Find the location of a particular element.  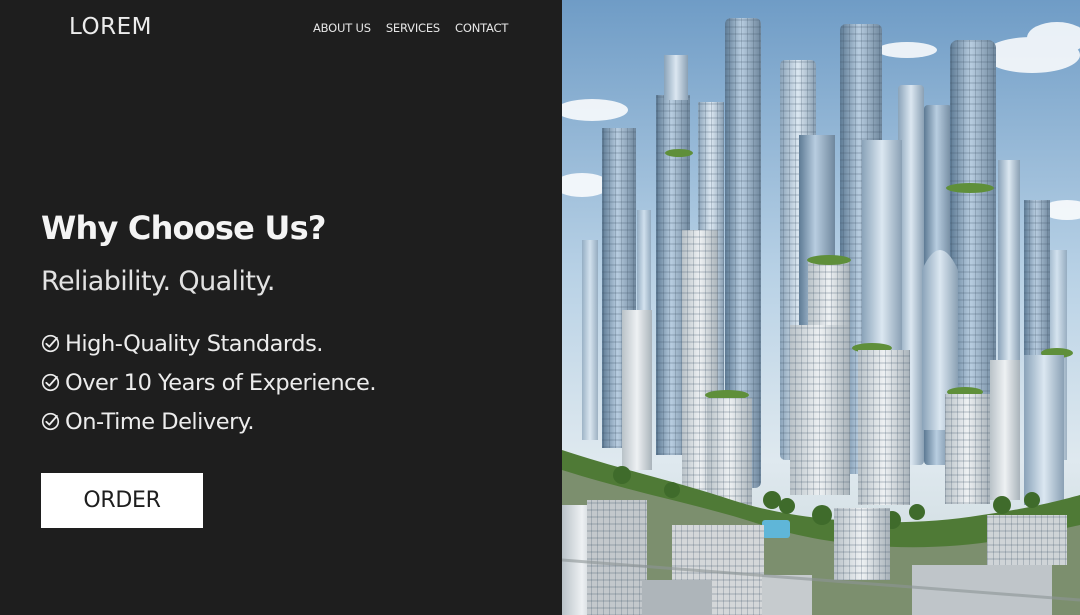

order-button: ORDER is located at coordinates (122, 500).